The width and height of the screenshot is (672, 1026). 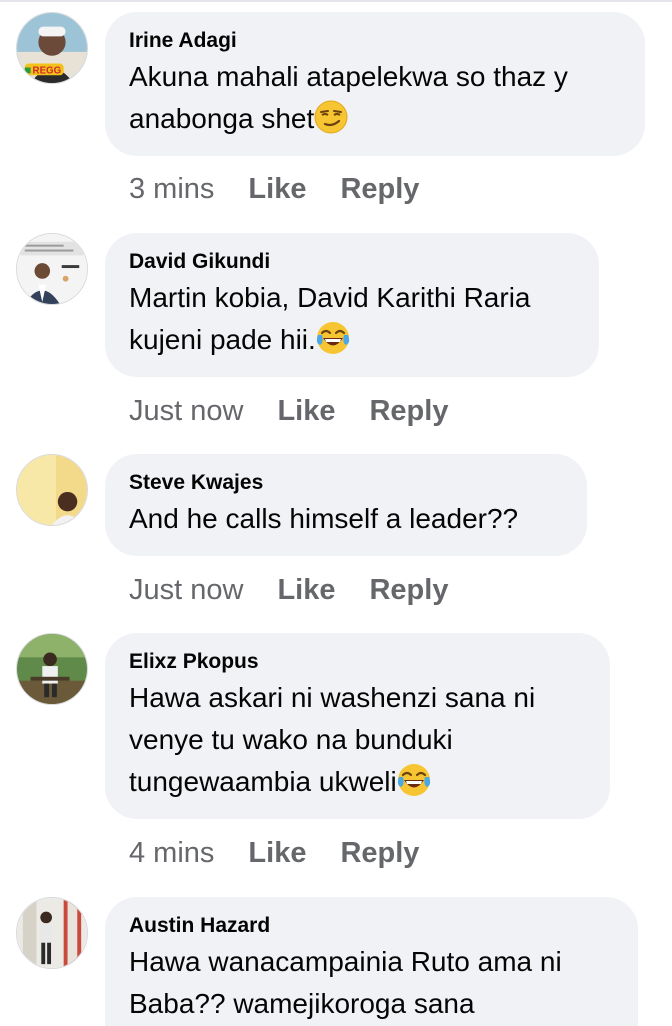 I want to click on avatar-photo: REGG, so click(x=52, y=48).